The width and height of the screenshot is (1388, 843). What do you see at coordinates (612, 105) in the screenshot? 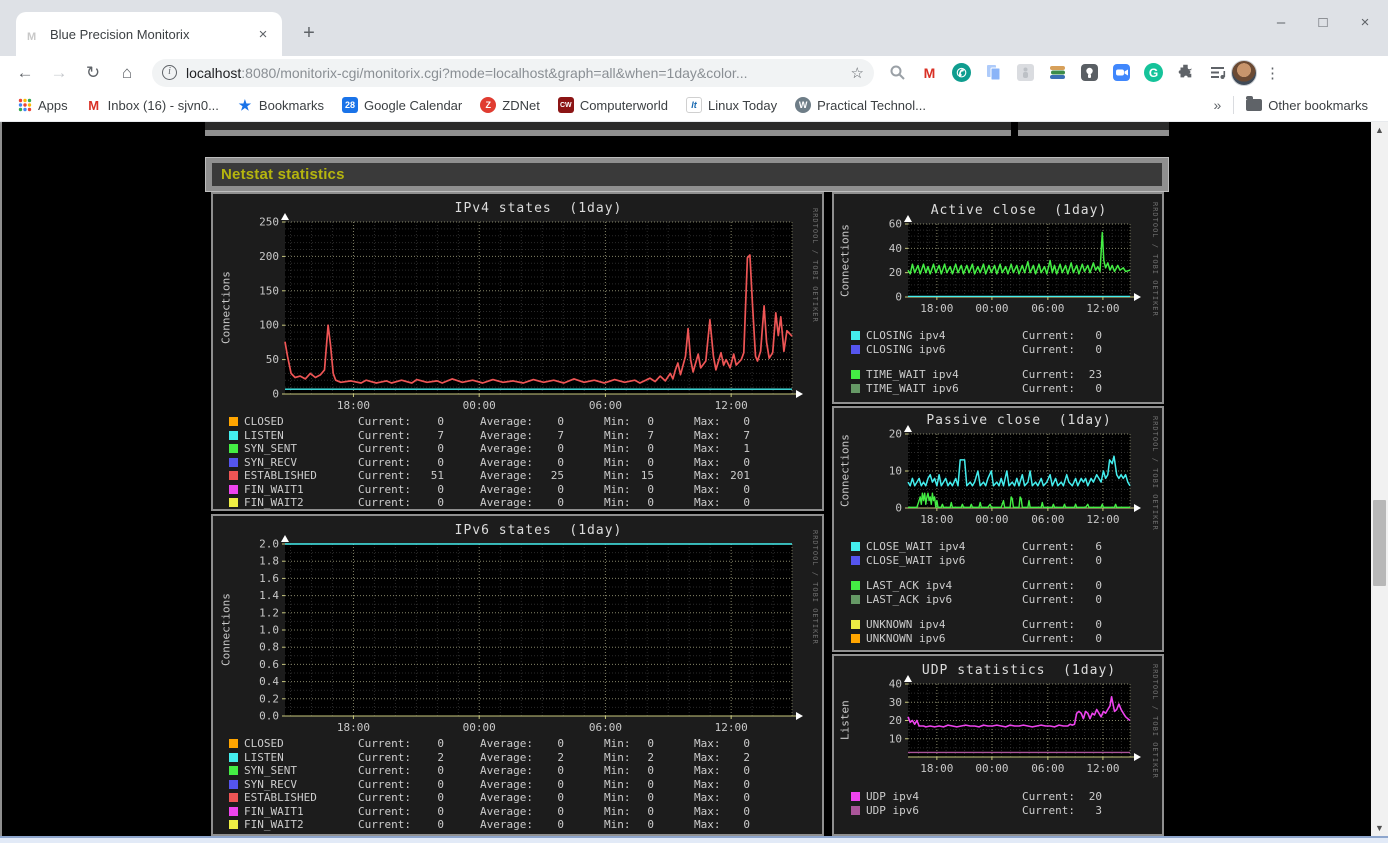
I see `bookmark-computerworld: CW Computerworld` at bounding box center [612, 105].